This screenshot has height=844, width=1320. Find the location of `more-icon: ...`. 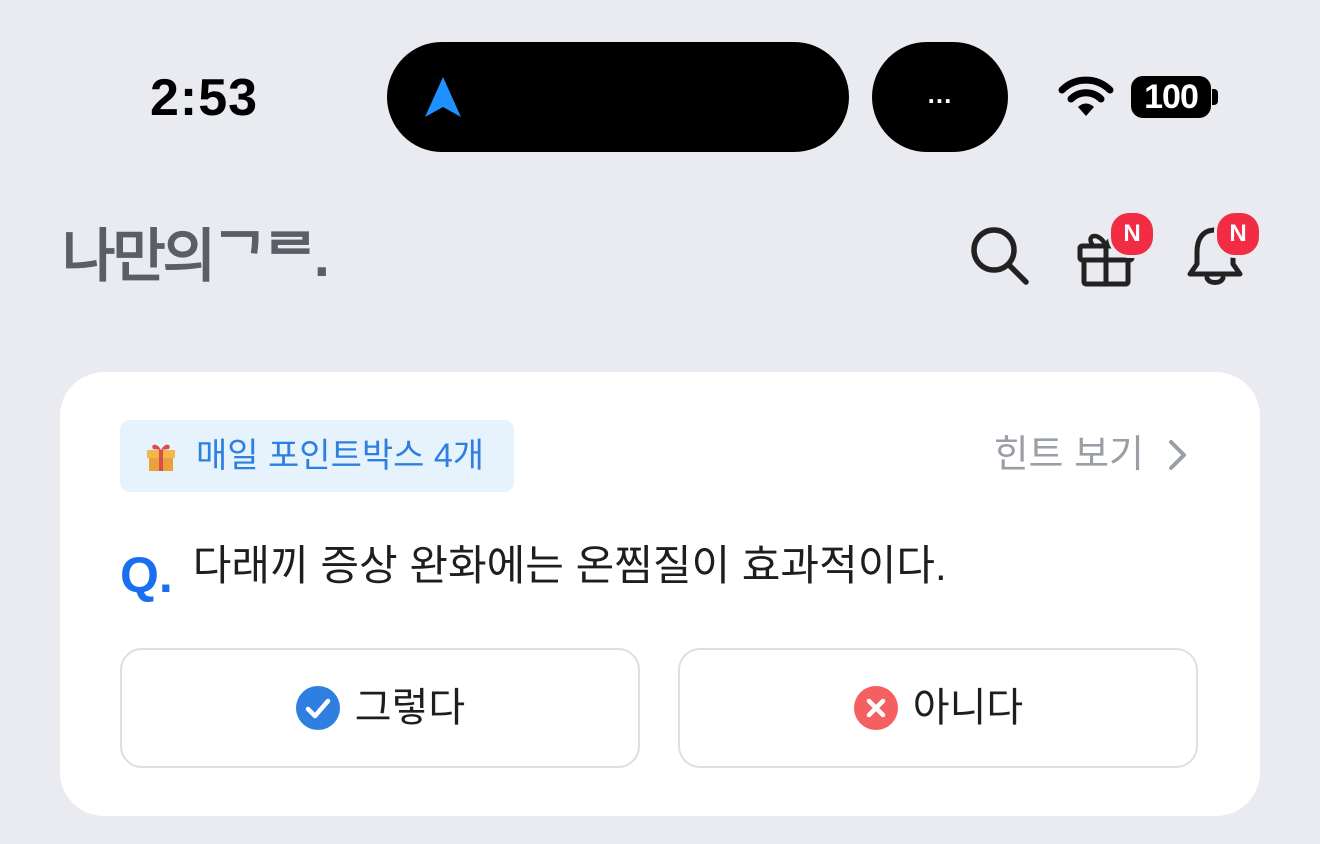

more-icon: ... is located at coordinates (940, 94).